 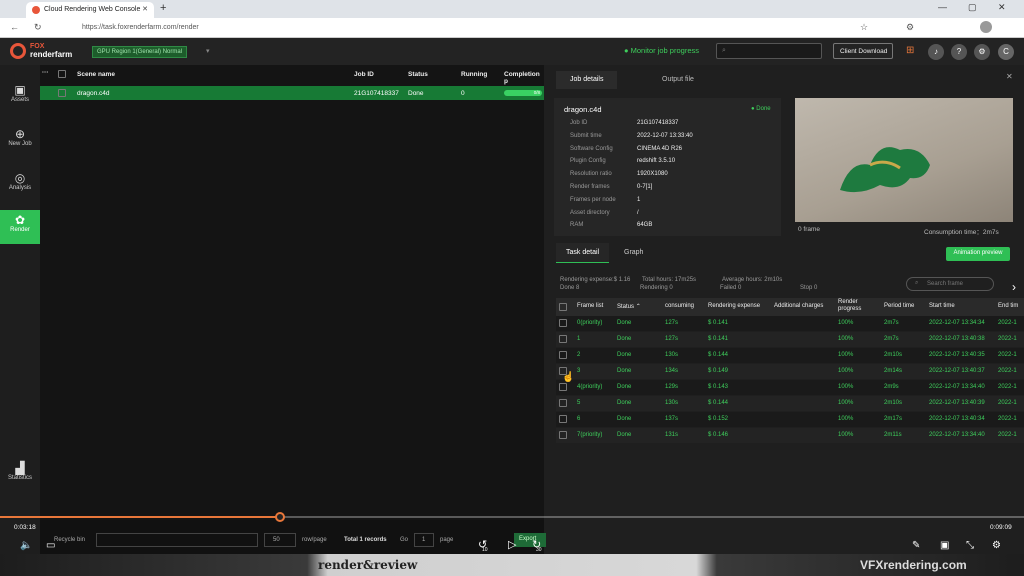 I want to click on header-search-input: ⌕, so click(x=769, y=51).